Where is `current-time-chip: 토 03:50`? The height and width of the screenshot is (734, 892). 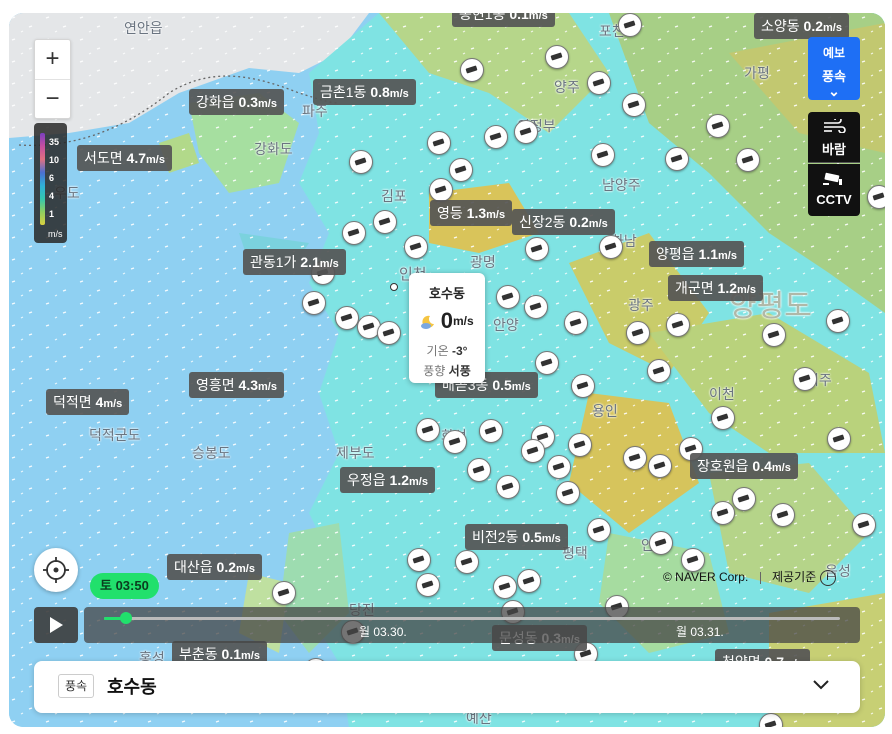
current-time-chip: 토 03:50 is located at coordinates (124, 586).